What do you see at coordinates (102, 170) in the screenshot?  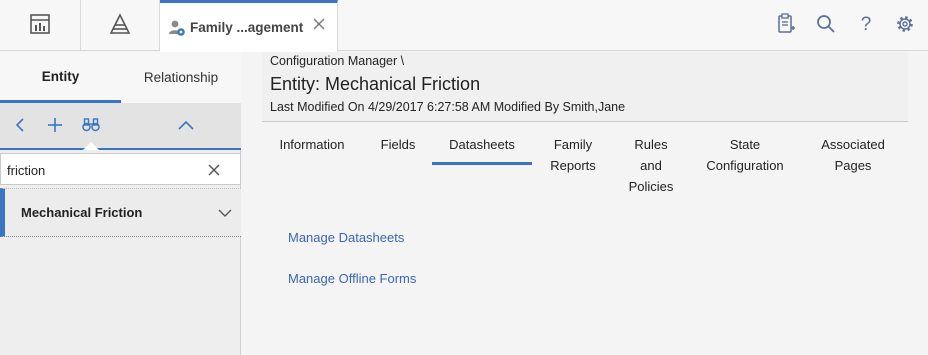 I see `search-input` at bounding box center [102, 170].